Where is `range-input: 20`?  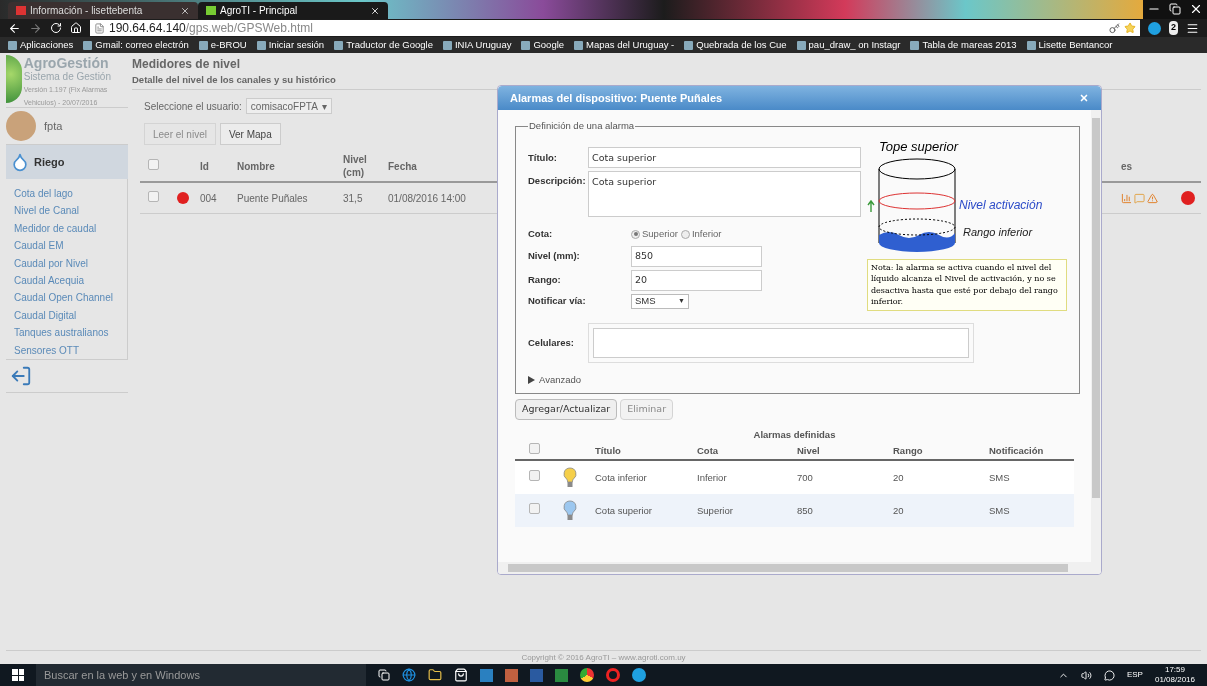 range-input: 20 is located at coordinates (696, 280).